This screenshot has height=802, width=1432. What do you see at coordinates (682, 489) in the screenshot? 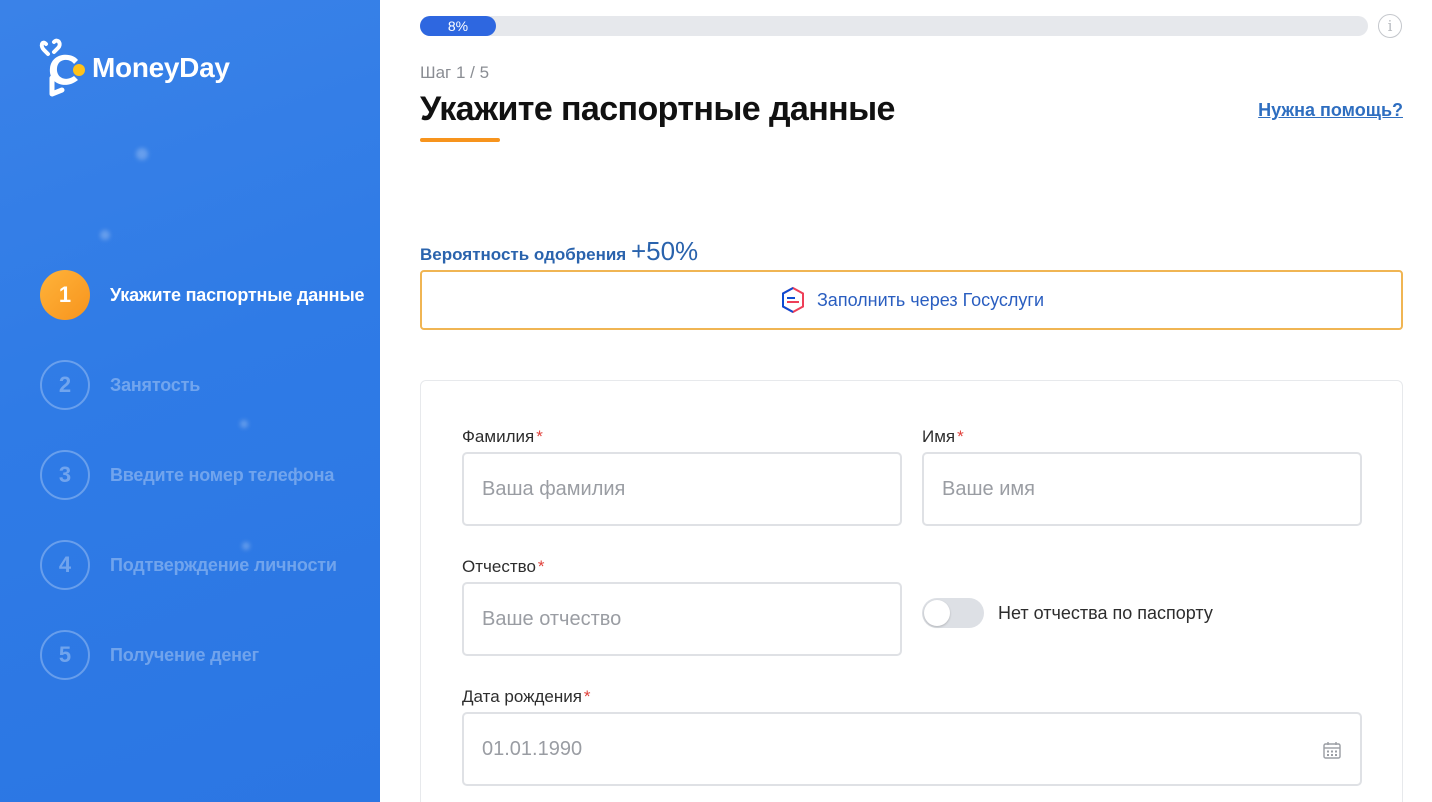
I see `last-name-input` at bounding box center [682, 489].